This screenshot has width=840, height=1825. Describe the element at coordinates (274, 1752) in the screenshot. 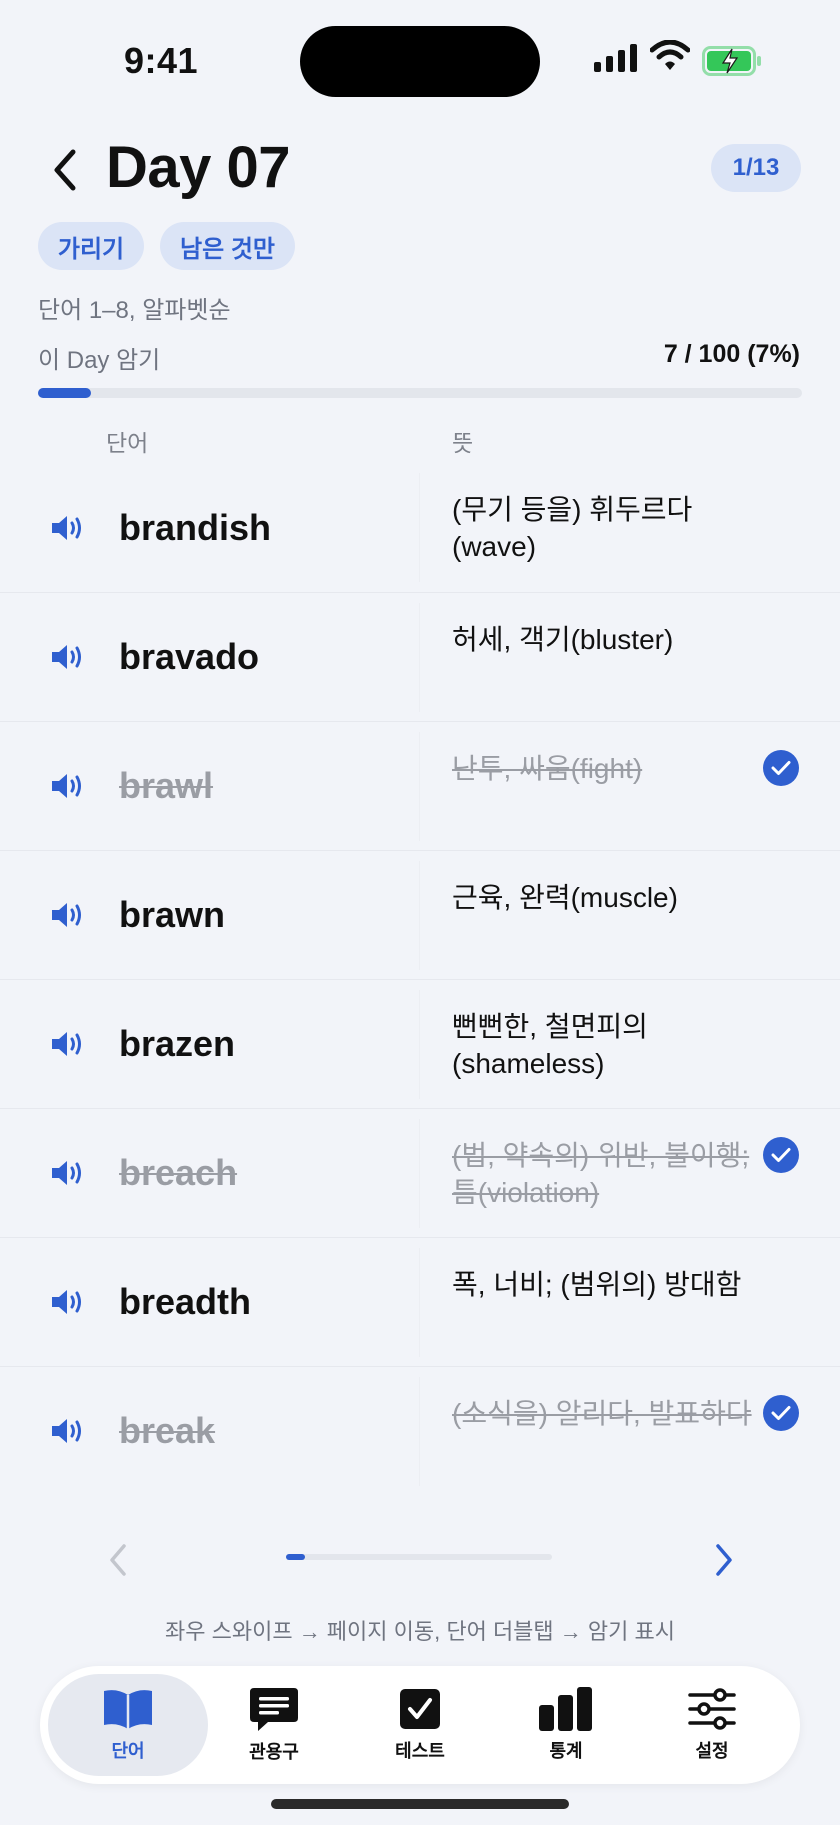

I see `tab-label: 관용구` at that location.